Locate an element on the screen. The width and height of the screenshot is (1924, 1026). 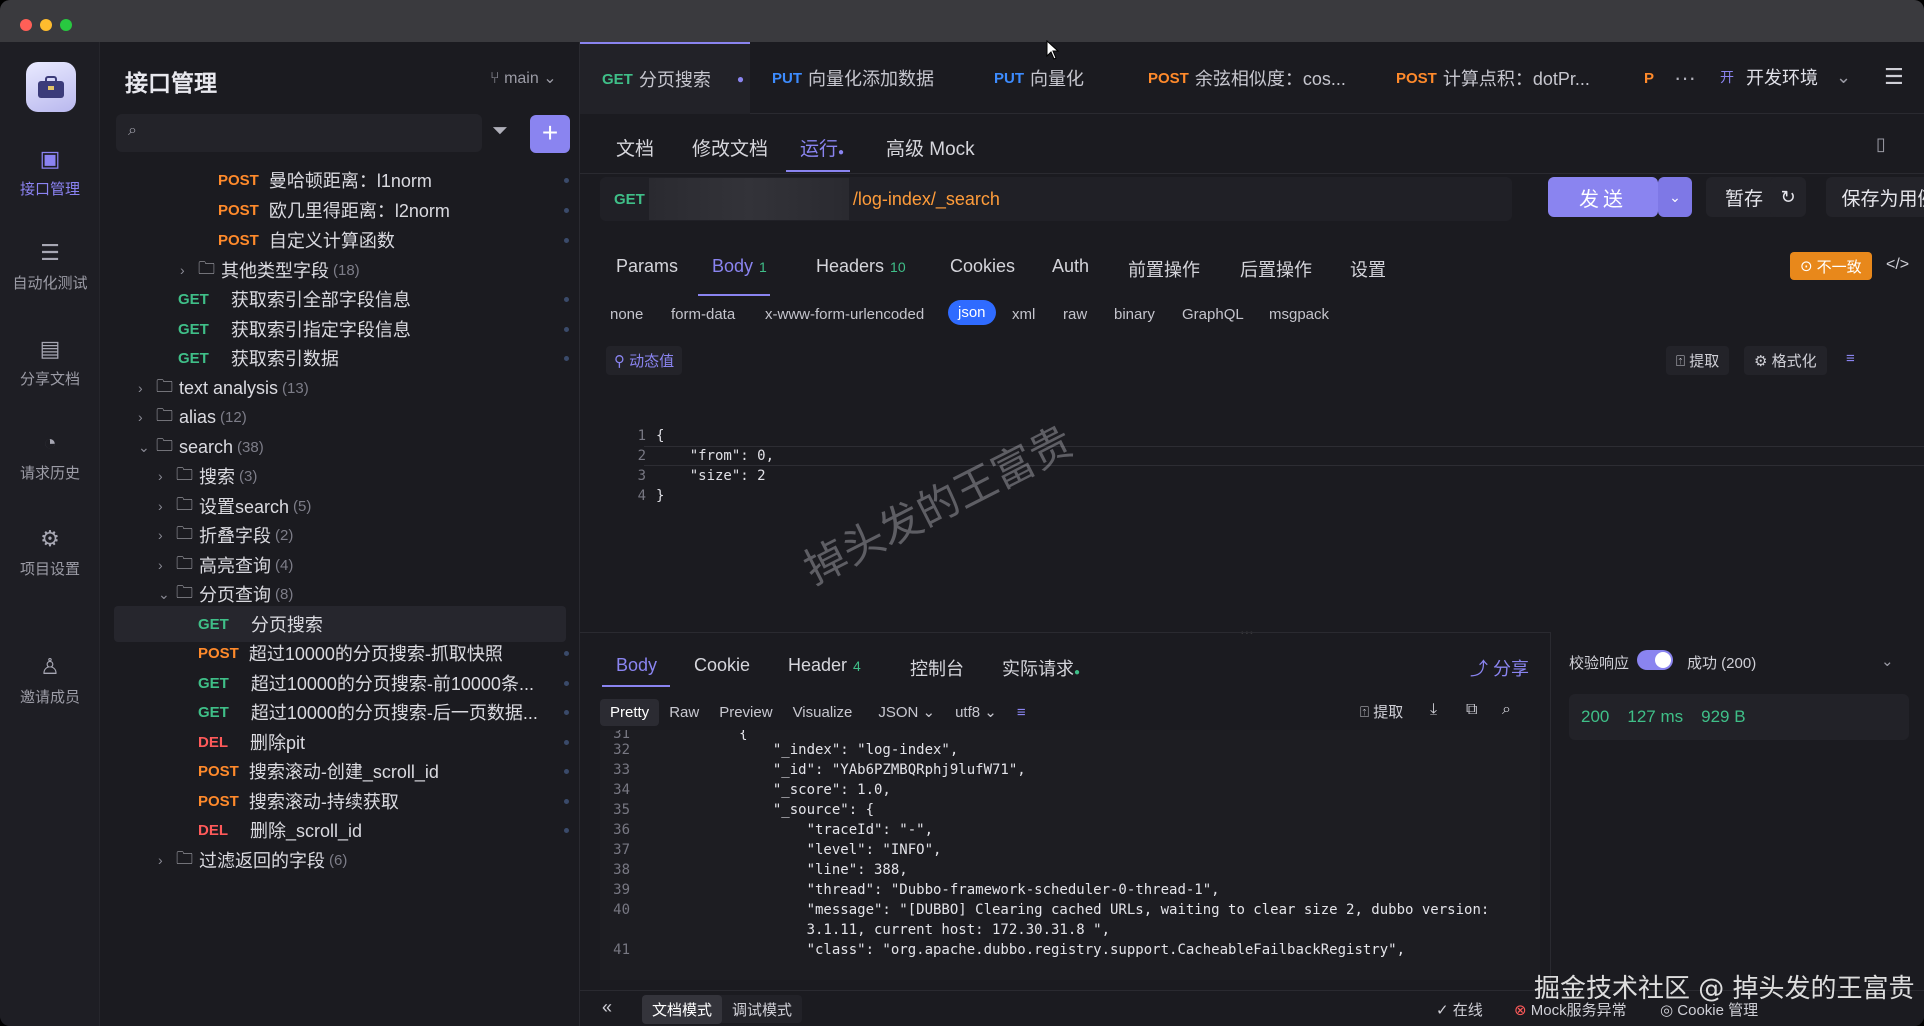
branch-selector: ⑂ main ⌄ is located at coordinates (523, 78).